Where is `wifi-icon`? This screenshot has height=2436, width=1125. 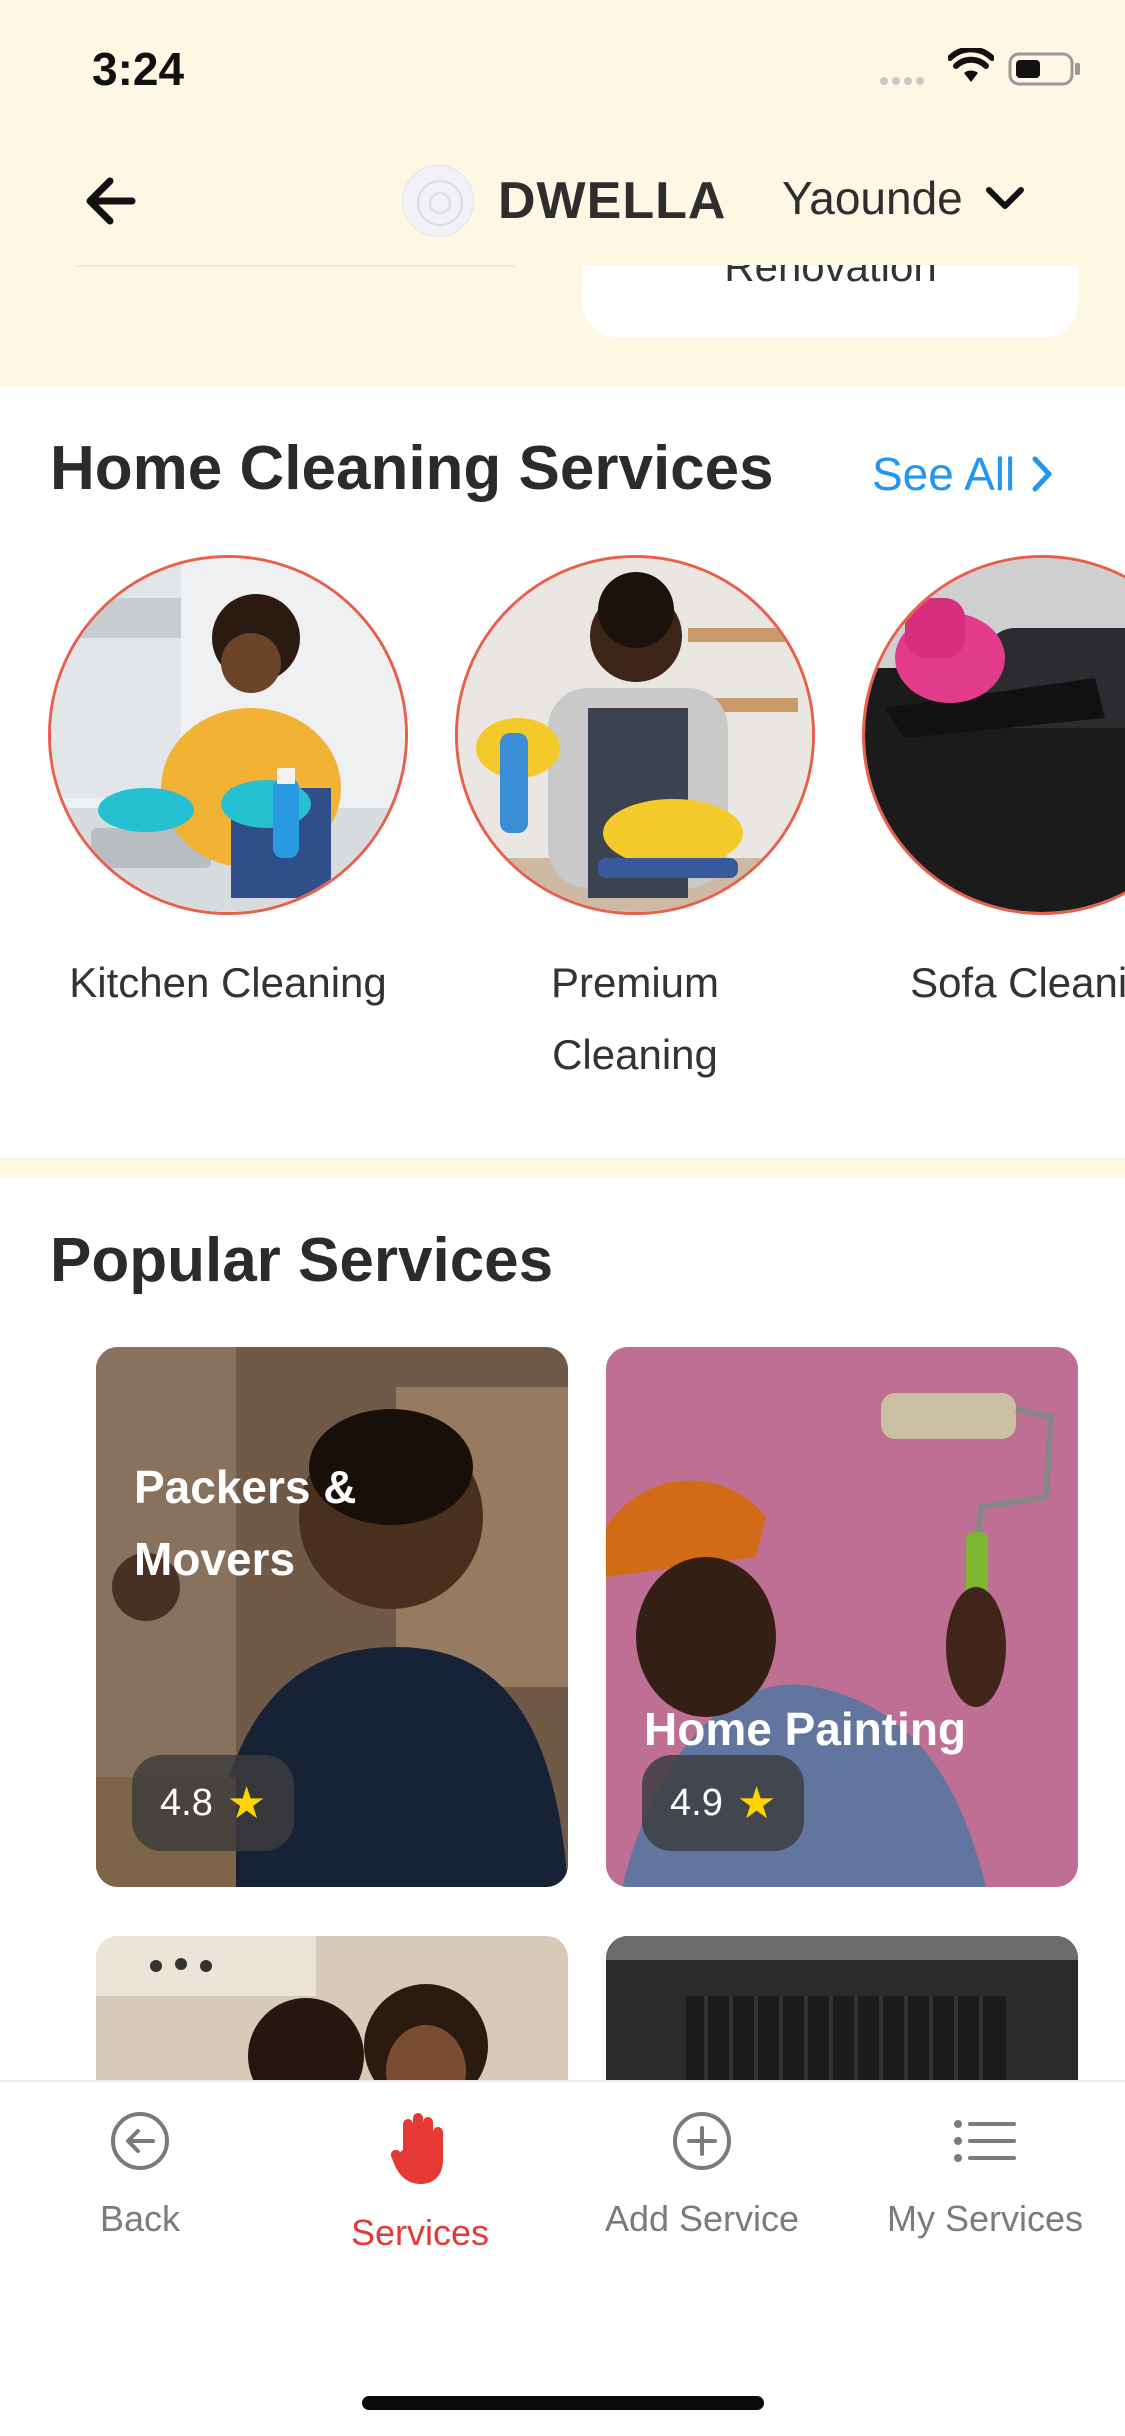
wifi-icon is located at coordinates (971, 65).